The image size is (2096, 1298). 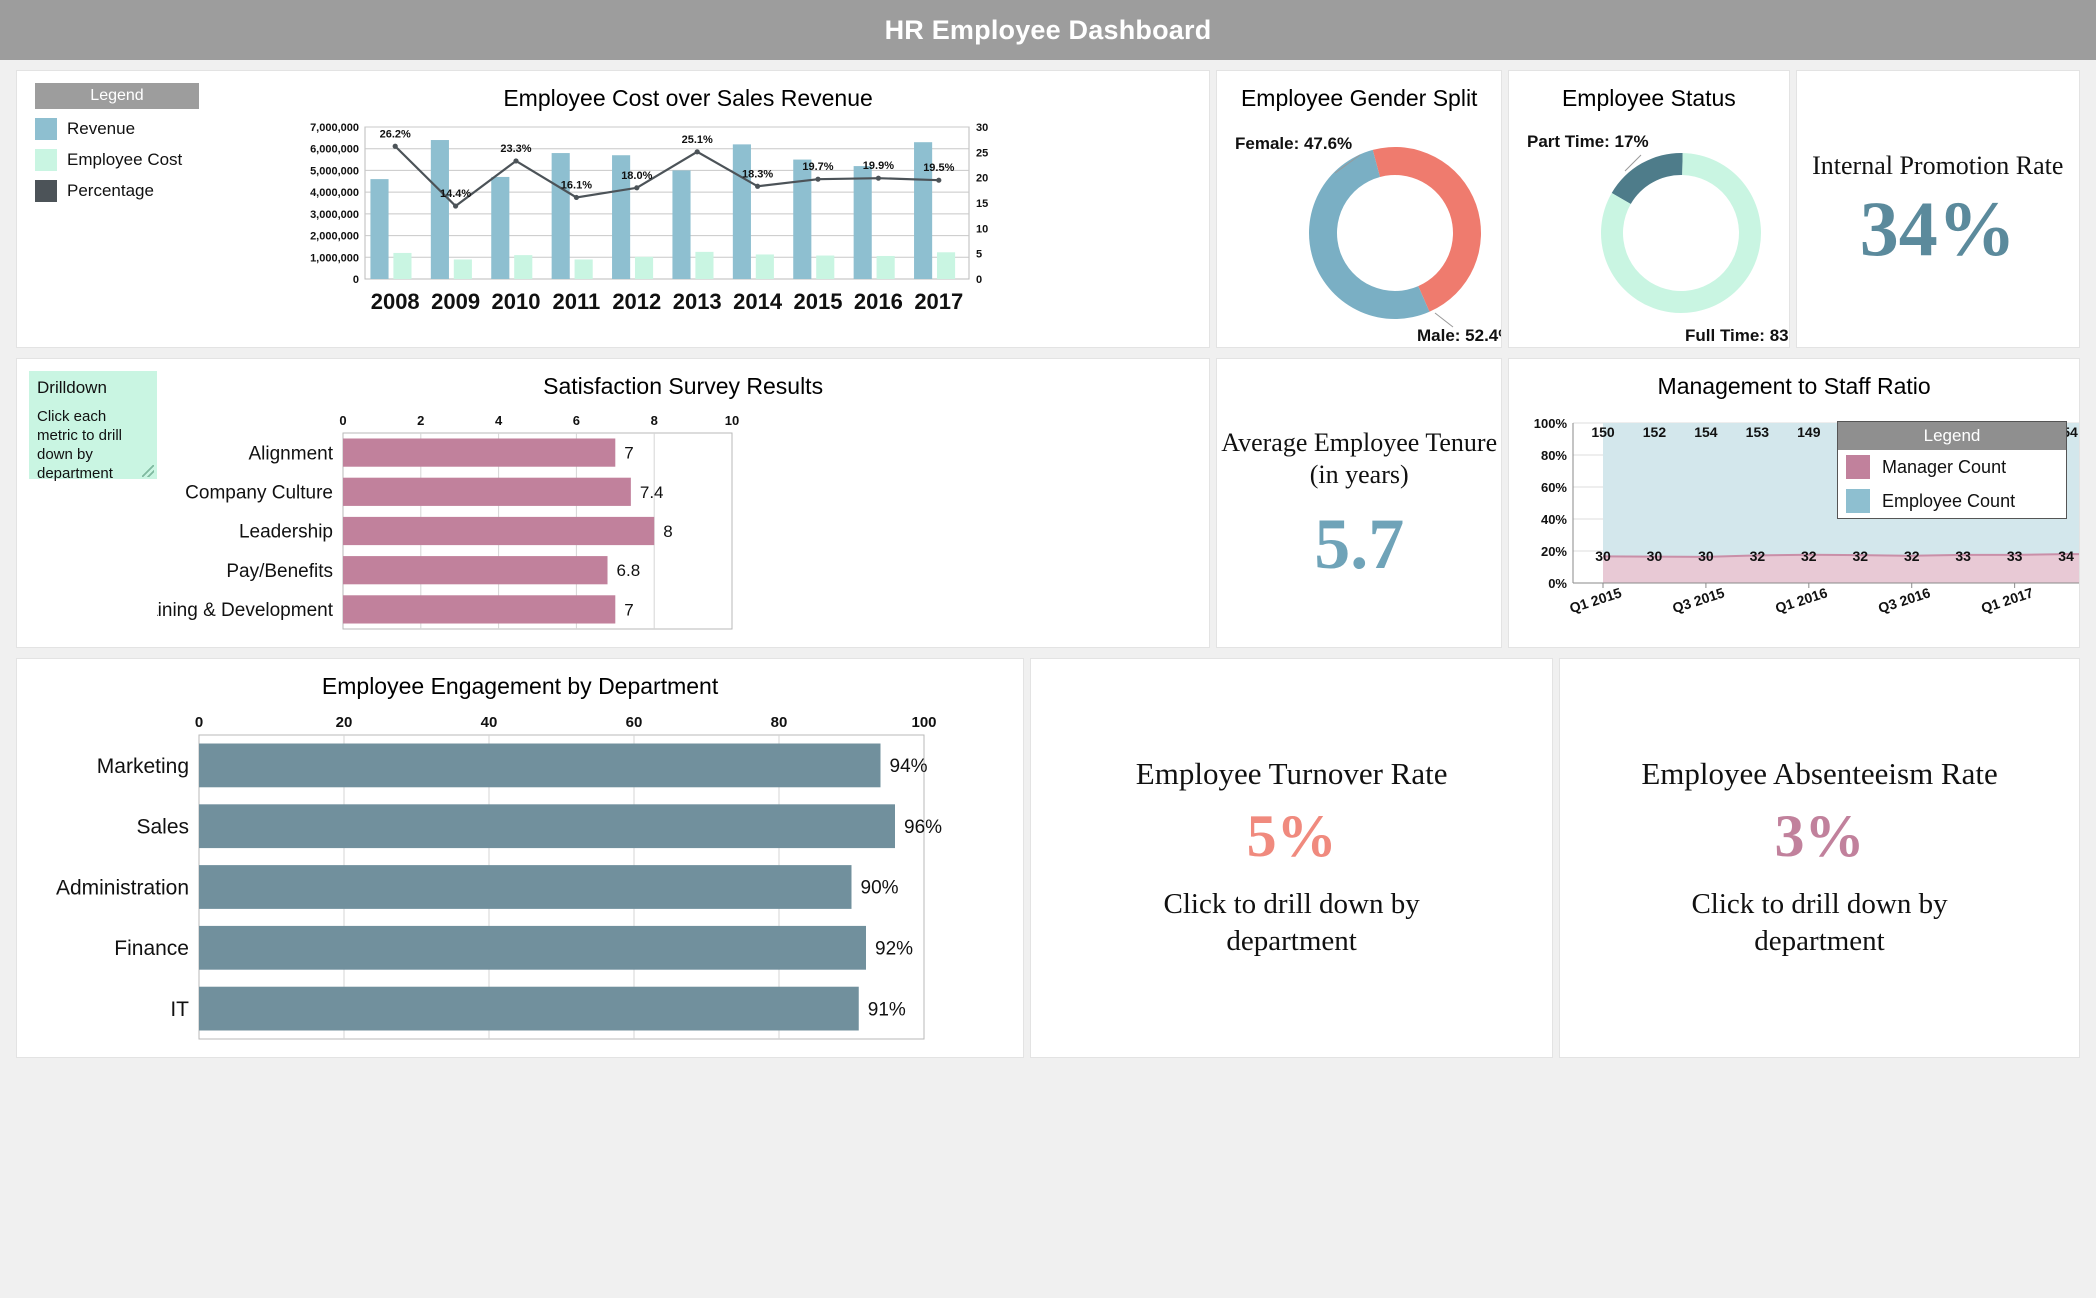 I want to click on svg-text: 2013, so click(x=697, y=301).